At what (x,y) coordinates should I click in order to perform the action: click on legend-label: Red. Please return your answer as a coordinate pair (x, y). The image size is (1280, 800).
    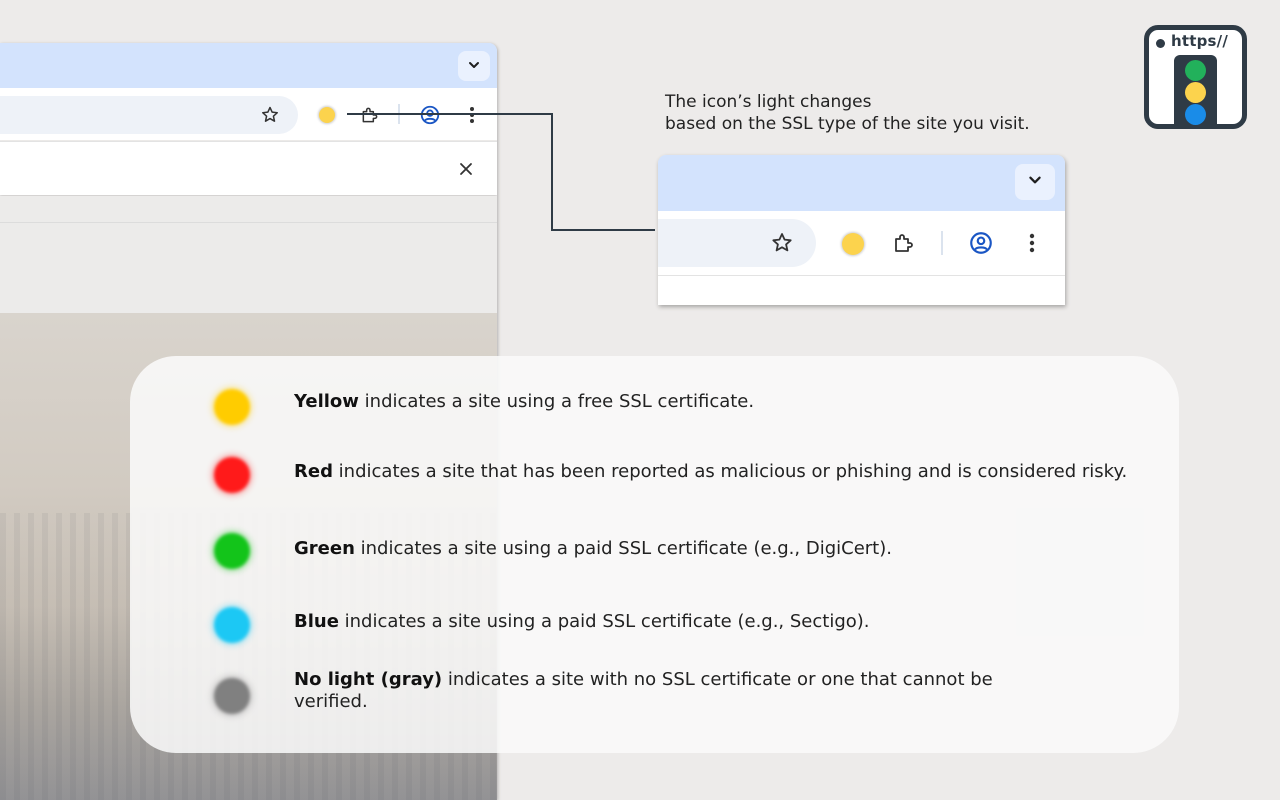
    Looking at the image, I should click on (313, 471).